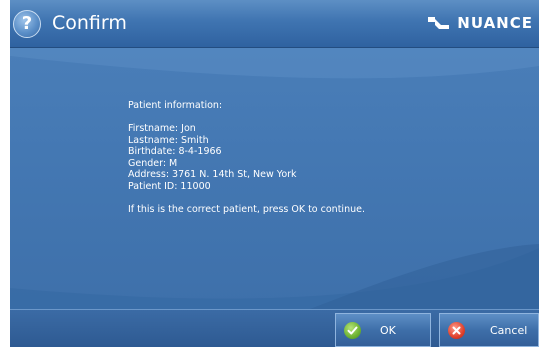 The width and height of the screenshot is (539, 347). I want to click on title-bar: ? Confirm NUANCE, so click(274, 24).